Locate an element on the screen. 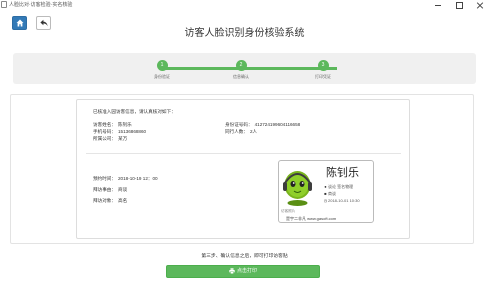  company-field: 所属公司： 某万 is located at coordinates (110, 139).